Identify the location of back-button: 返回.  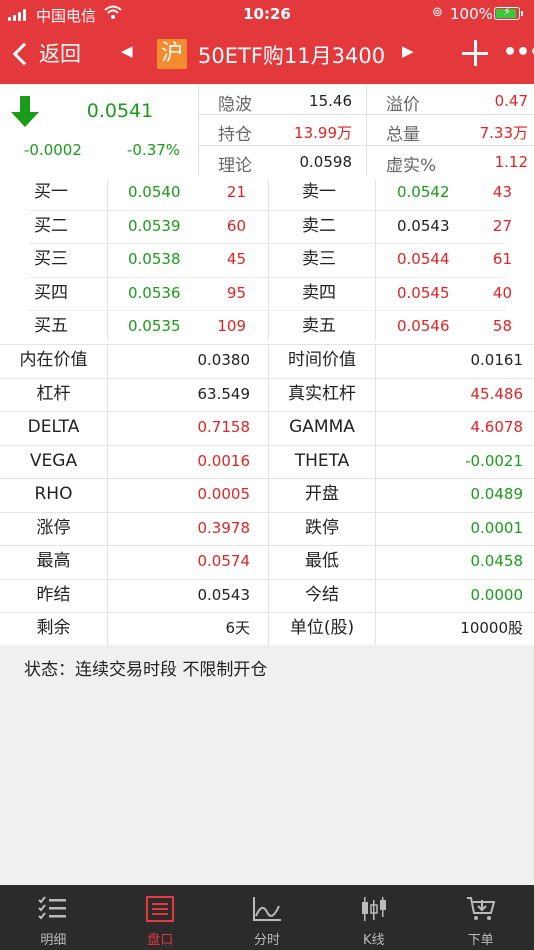
(46, 53).